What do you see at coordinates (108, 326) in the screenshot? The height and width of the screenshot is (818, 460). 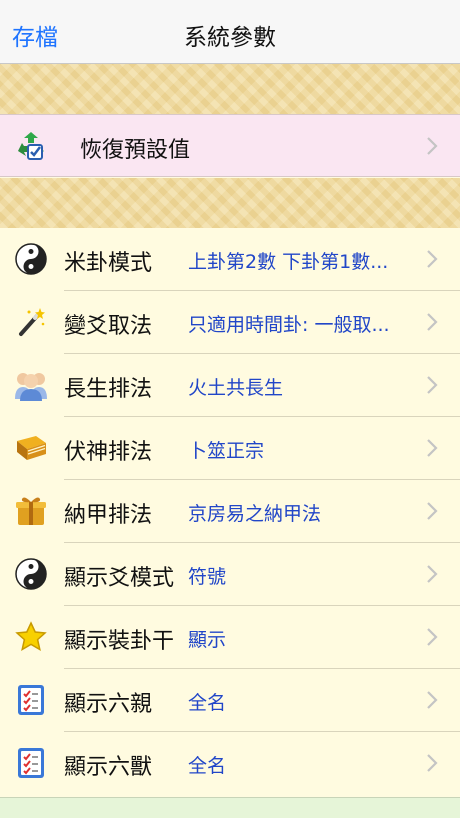 I see `setting-label: 變爻取法` at bounding box center [108, 326].